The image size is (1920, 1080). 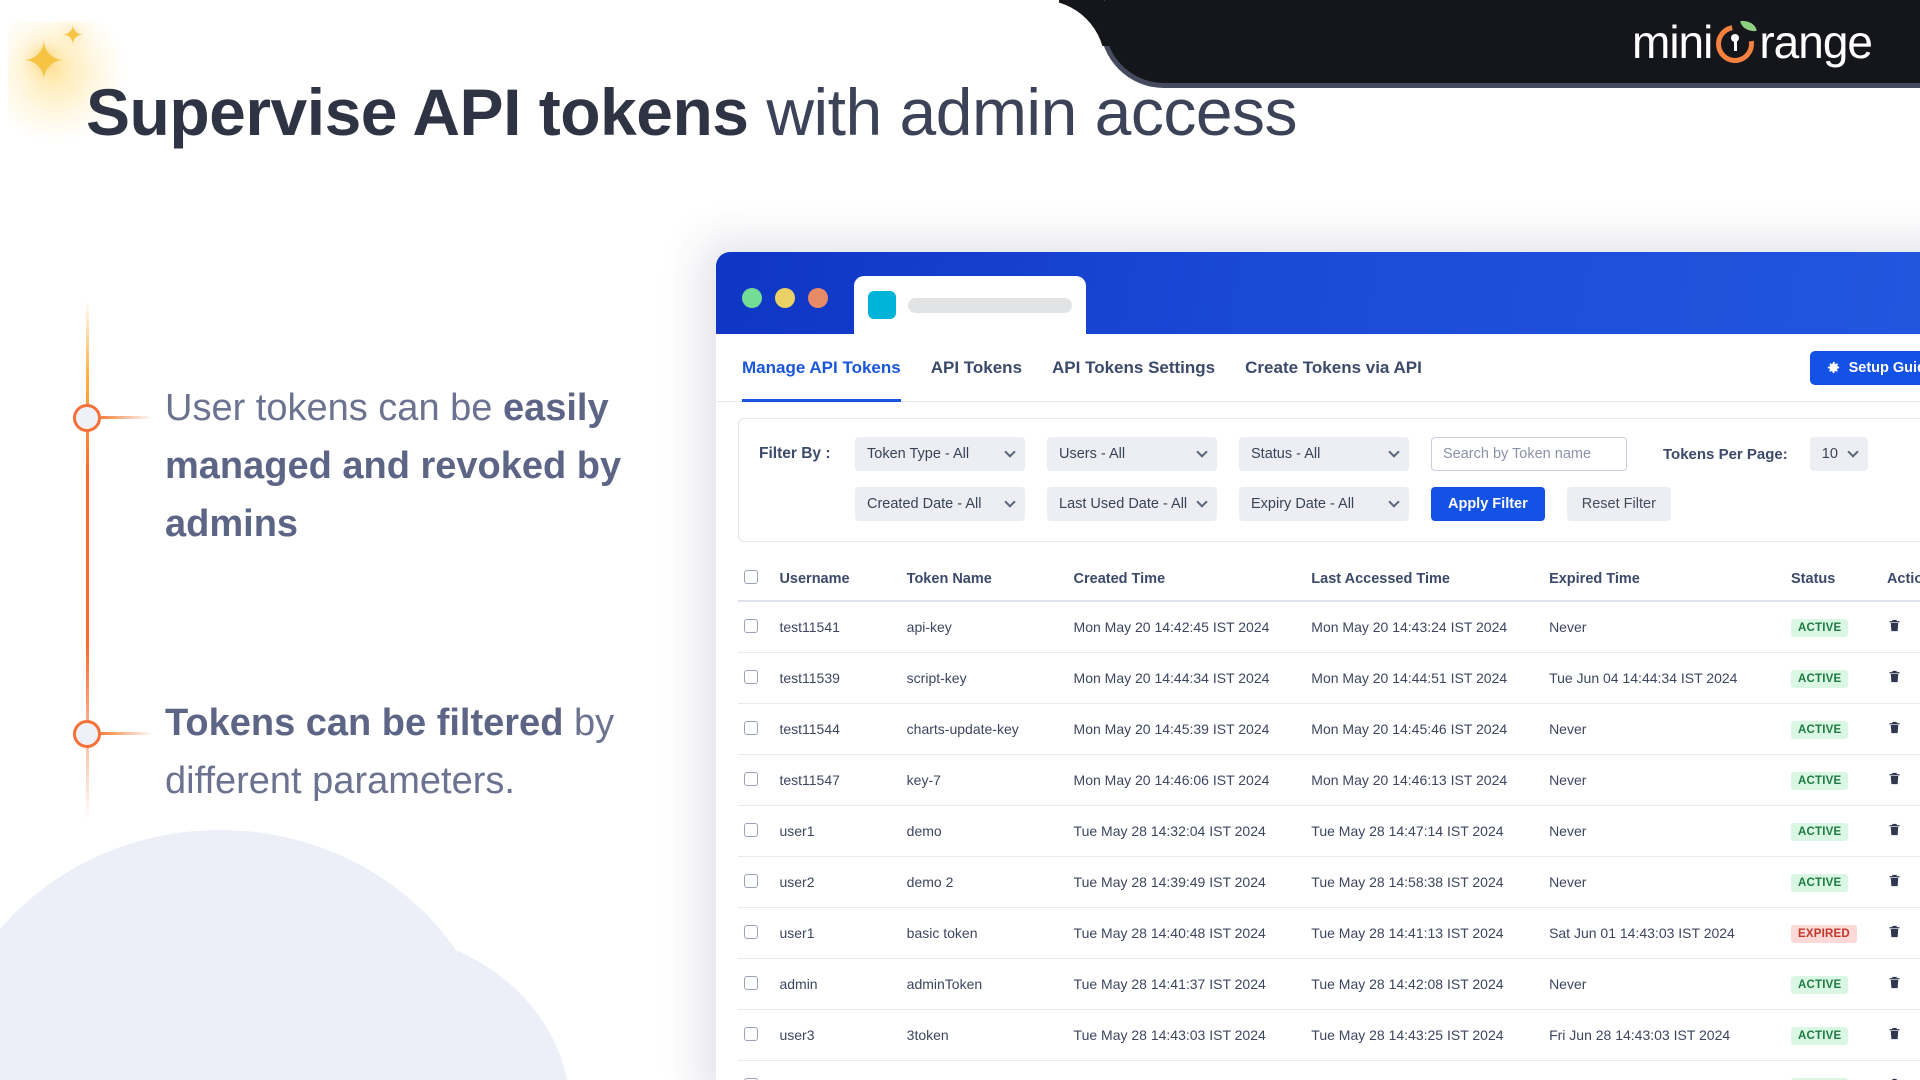 What do you see at coordinates (976, 368) in the screenshot?
I see `tab-api-tokens: API Tokens` at bounding box center [976, 368].